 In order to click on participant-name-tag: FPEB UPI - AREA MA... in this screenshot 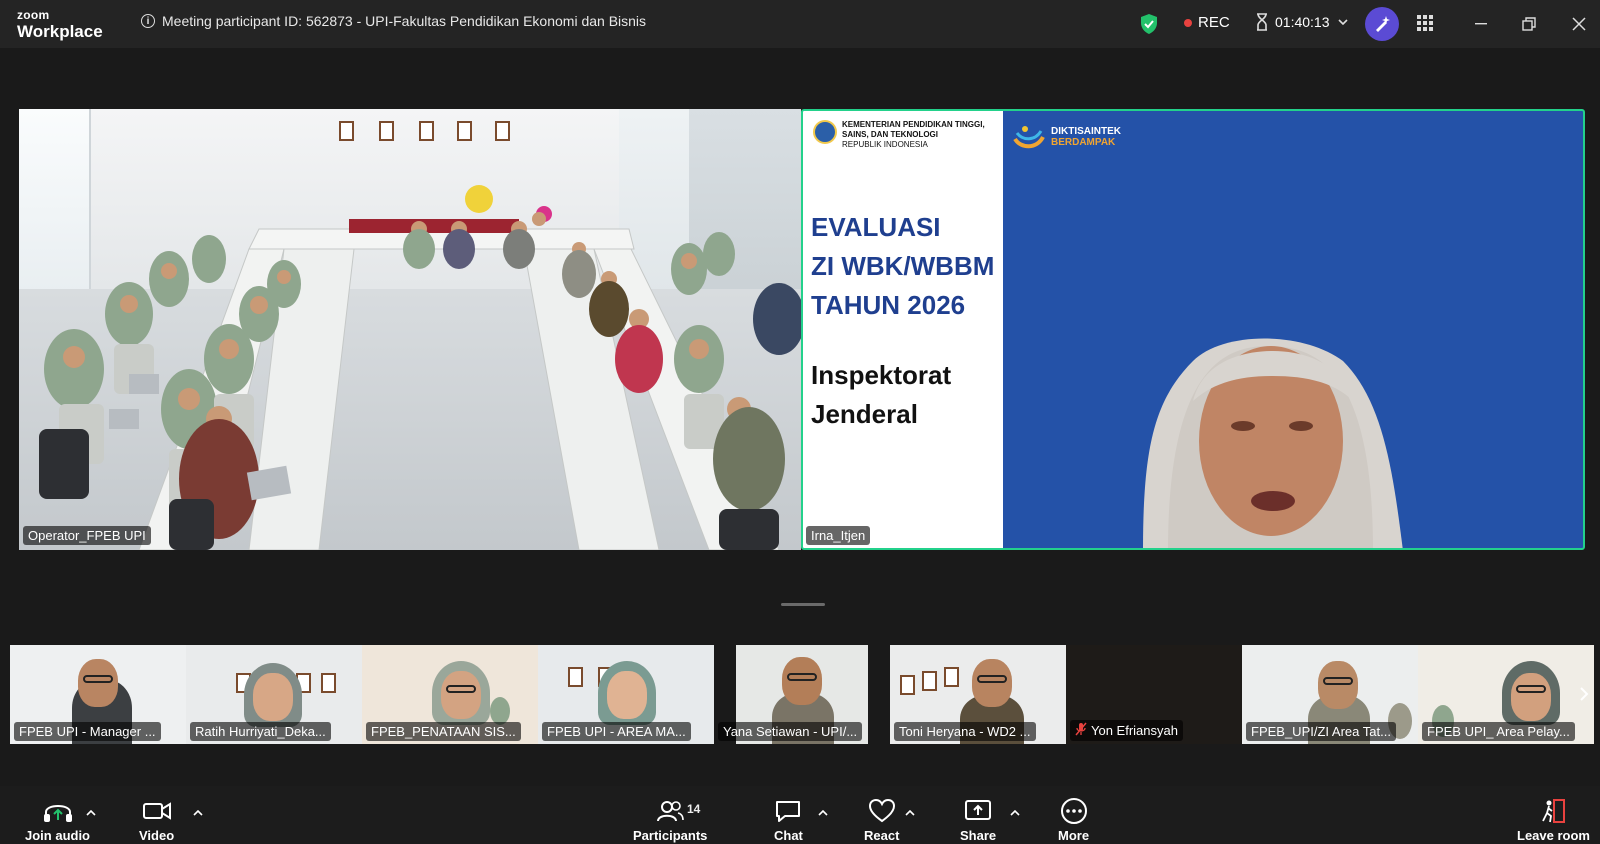, I will do `click(616, 731)`.